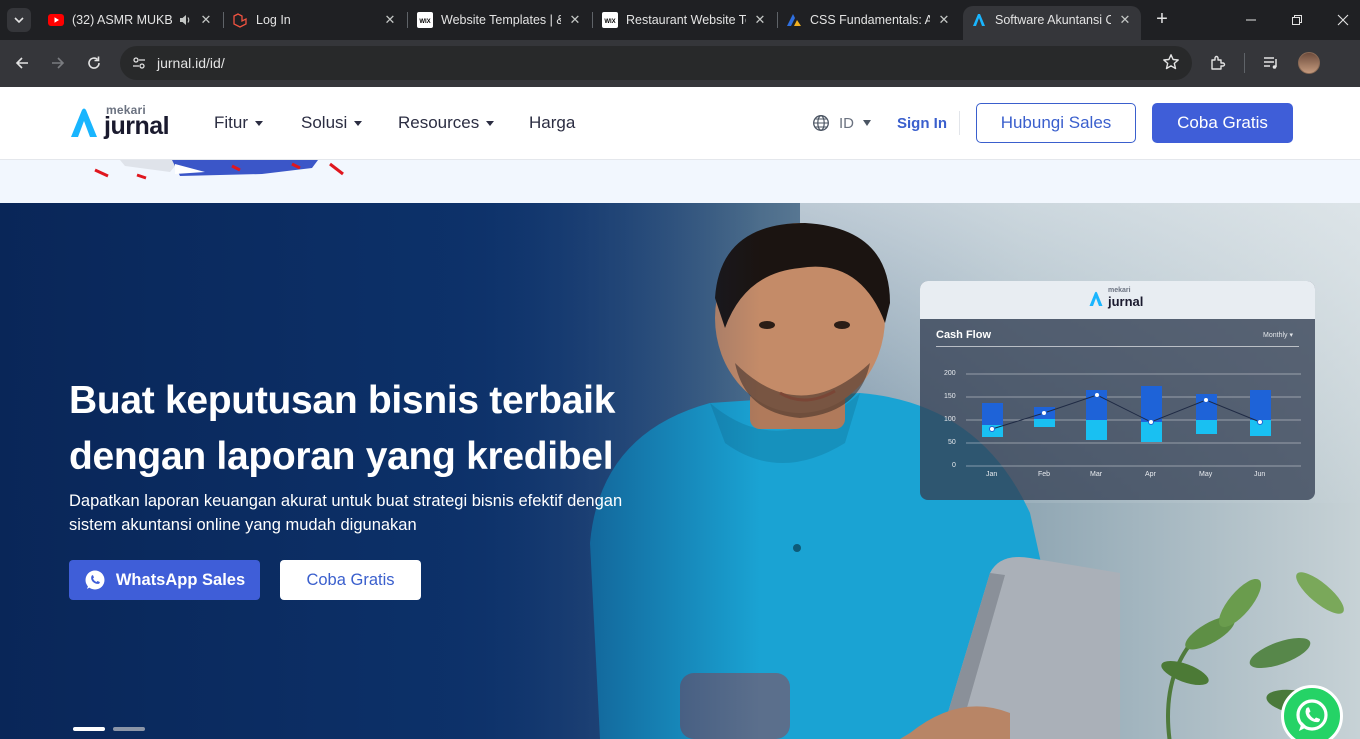 Image resolution: width=1360 pixels, height=739 pixels. Describe the element at coordinates (1151, 422) in the screenshot. I see `trend-point-apr` at that location.